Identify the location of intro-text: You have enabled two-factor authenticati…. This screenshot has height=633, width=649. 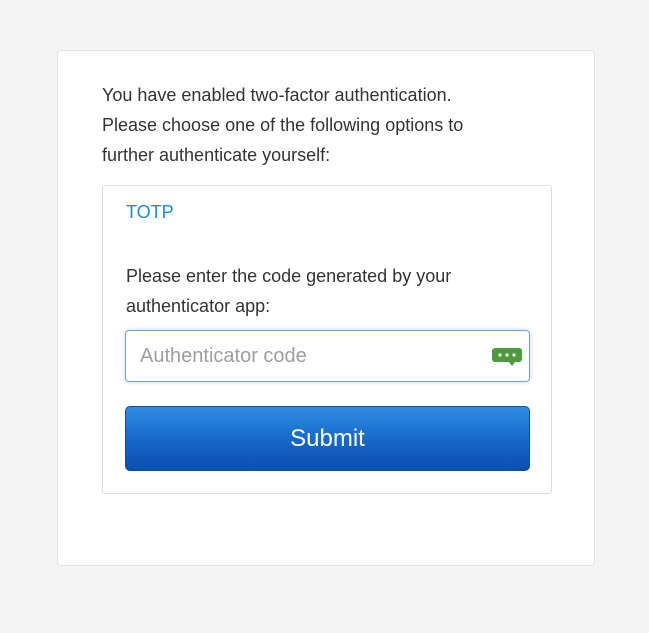
(322, 125).